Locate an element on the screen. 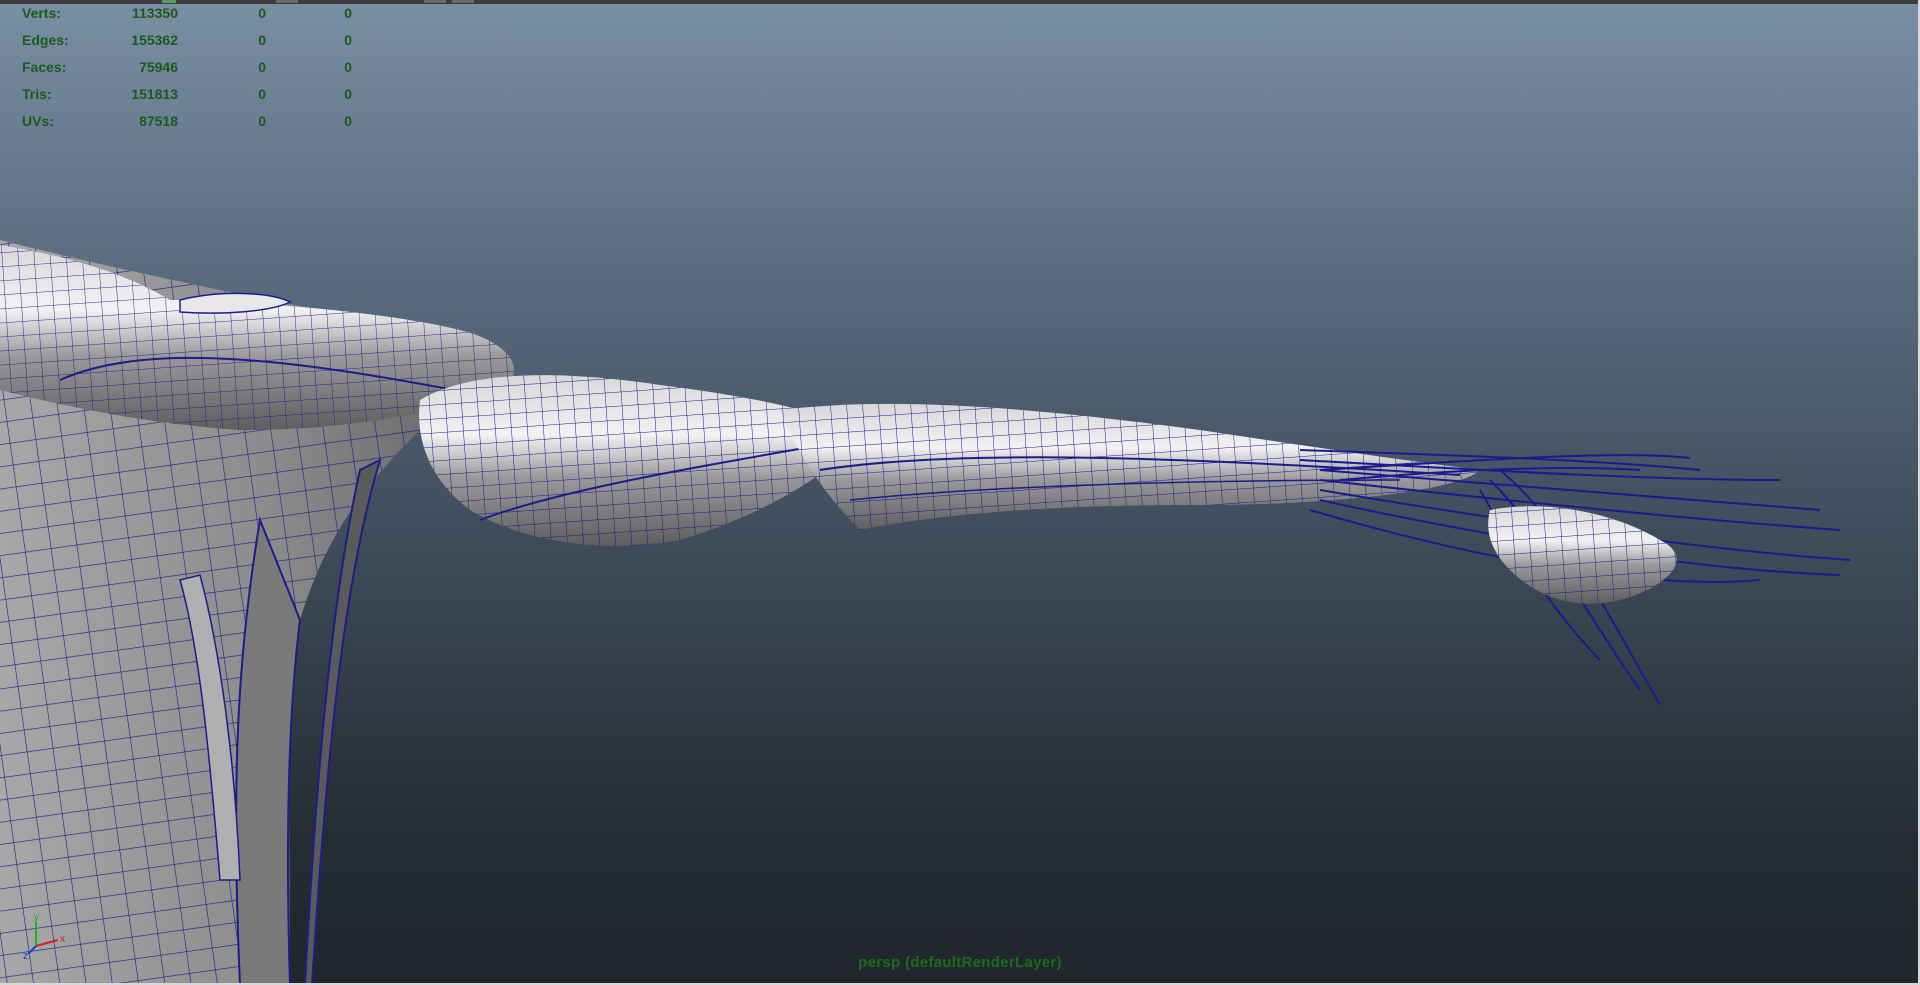  hud-total: 151813 is located at coordinates (154, 94).